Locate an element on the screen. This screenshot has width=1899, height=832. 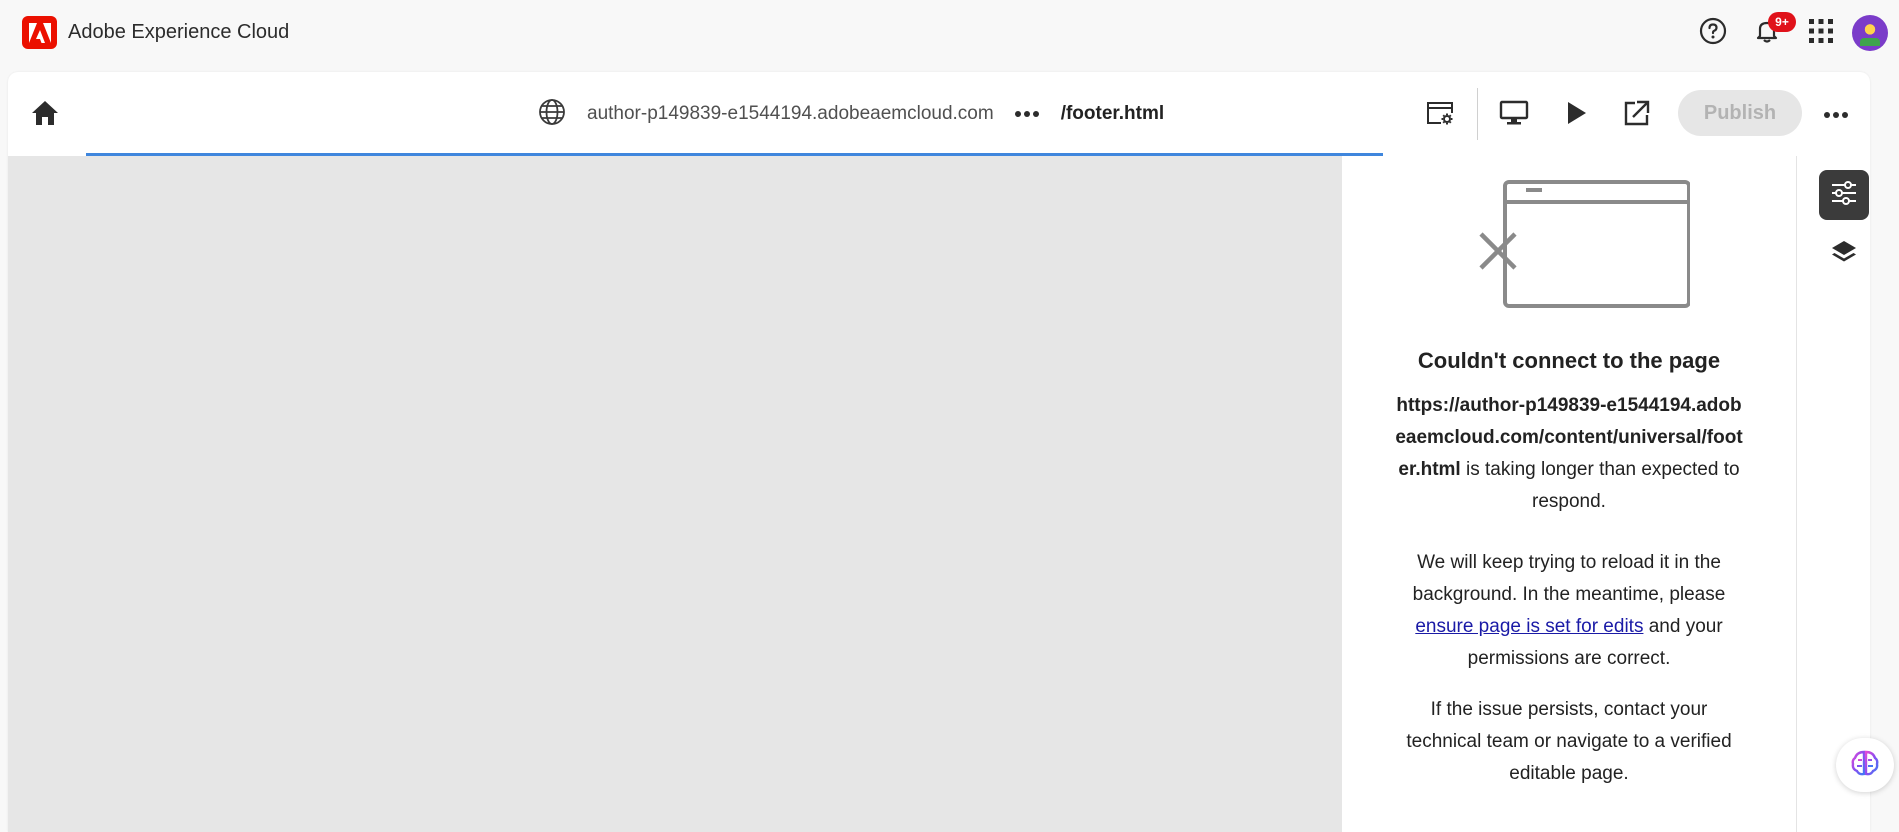
home-icon is located at coordinates (45, 115).